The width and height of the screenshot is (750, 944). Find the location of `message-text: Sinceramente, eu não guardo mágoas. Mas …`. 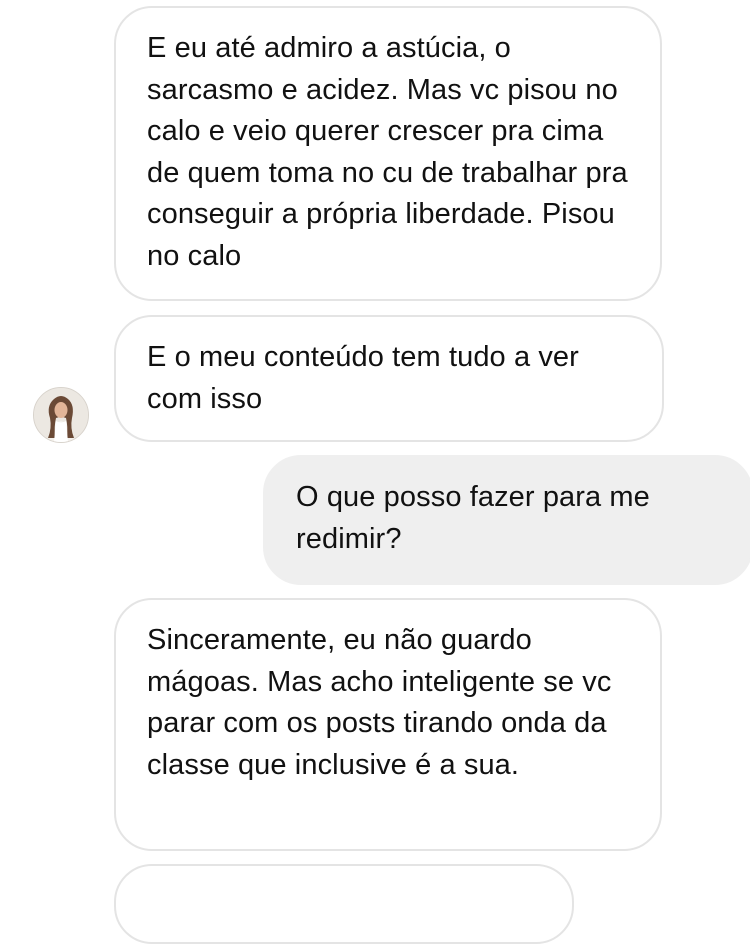

message-text: Sinceramente, eu não guardo mágoas. Mas … is located at coordinates (379, 702).